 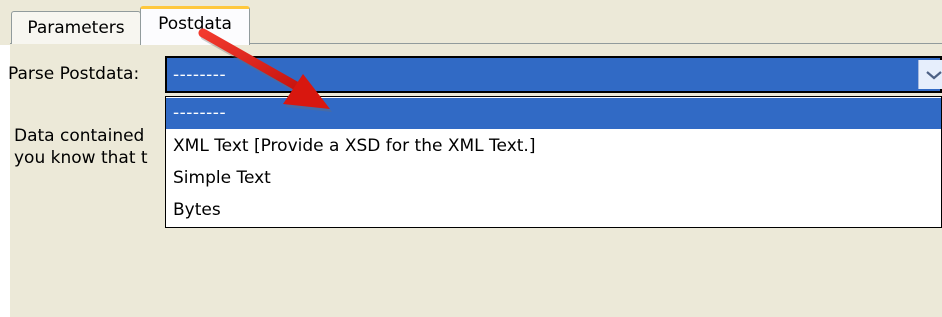 What do you see at coordinates (81, 147) in the screenshot?
I see `description-text: Data contained you know that t` at bounding box center [81, 147].